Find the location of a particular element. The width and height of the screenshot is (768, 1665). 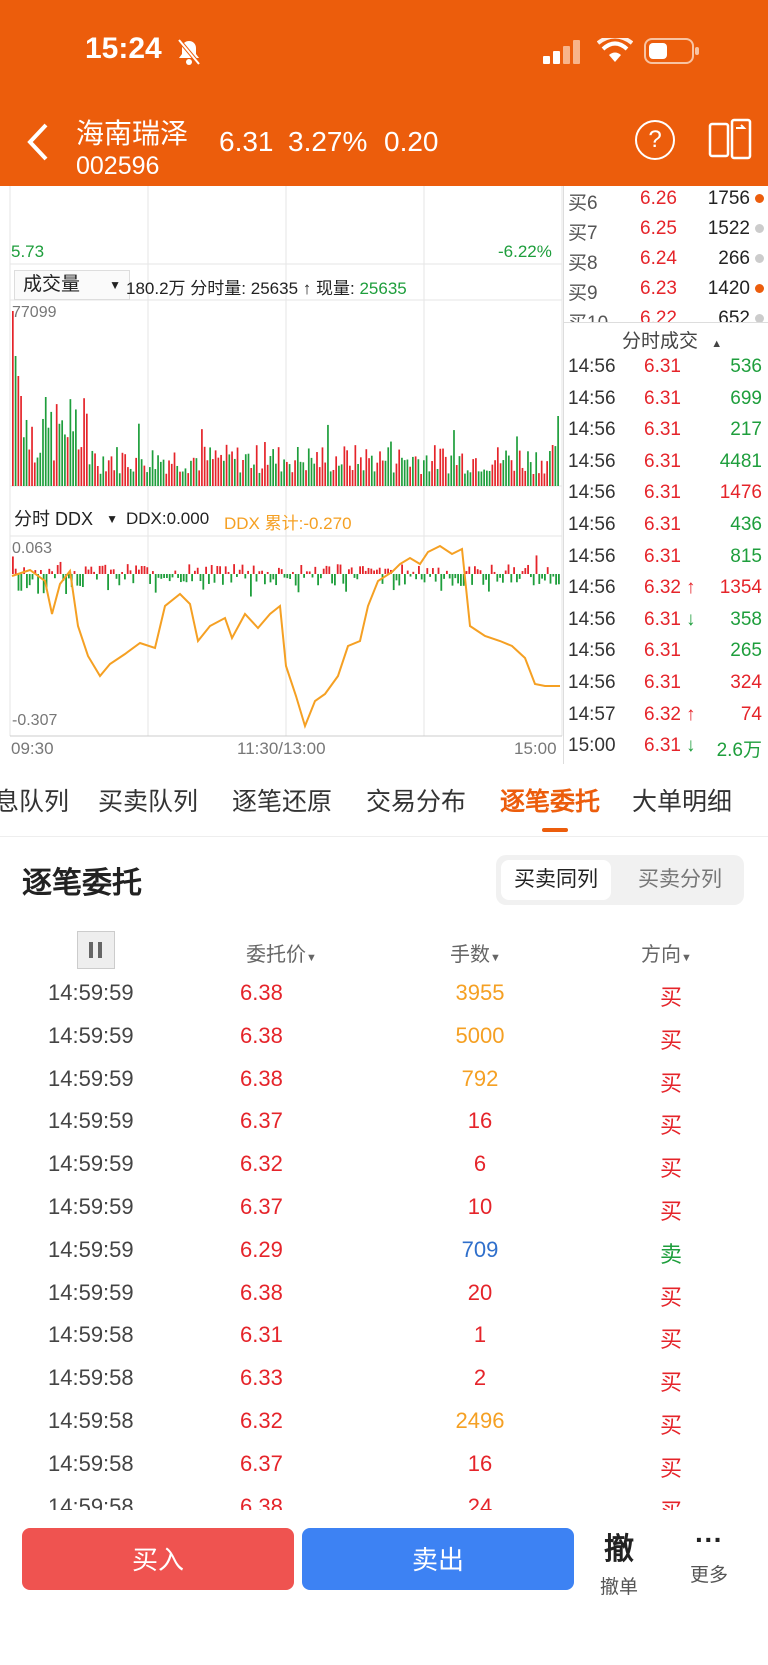

more-button: ··· 更多 is located at coordinates (709, 1555).